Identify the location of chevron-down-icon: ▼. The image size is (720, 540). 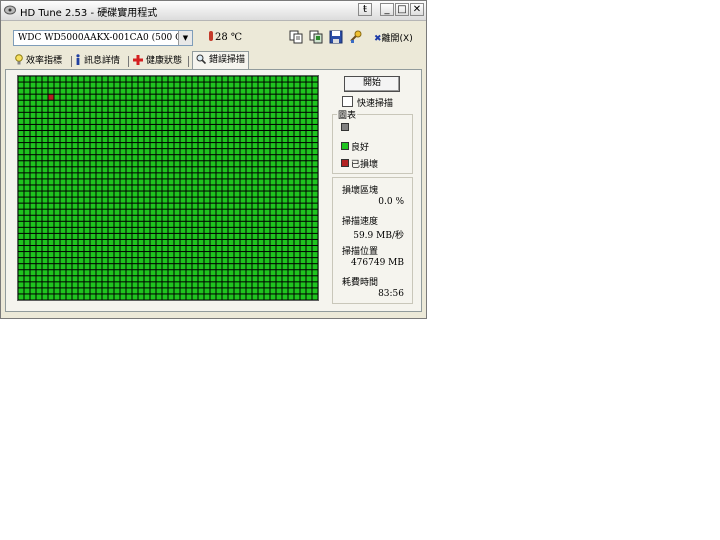
(185, 38).